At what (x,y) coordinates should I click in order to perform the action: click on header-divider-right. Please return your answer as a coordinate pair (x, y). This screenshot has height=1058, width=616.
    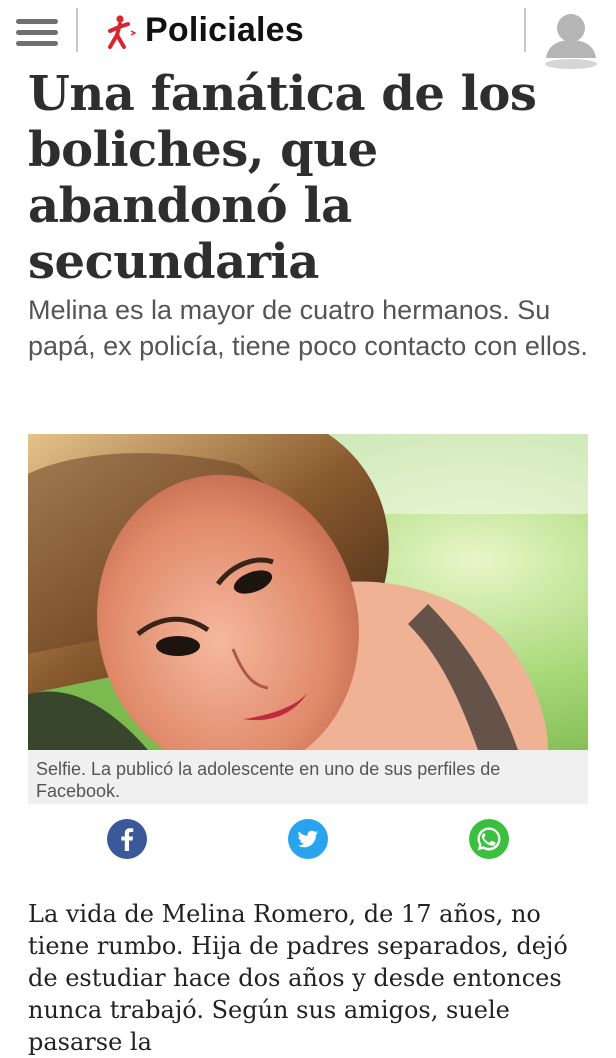
    Looking at the image, I should click on (525, 30).